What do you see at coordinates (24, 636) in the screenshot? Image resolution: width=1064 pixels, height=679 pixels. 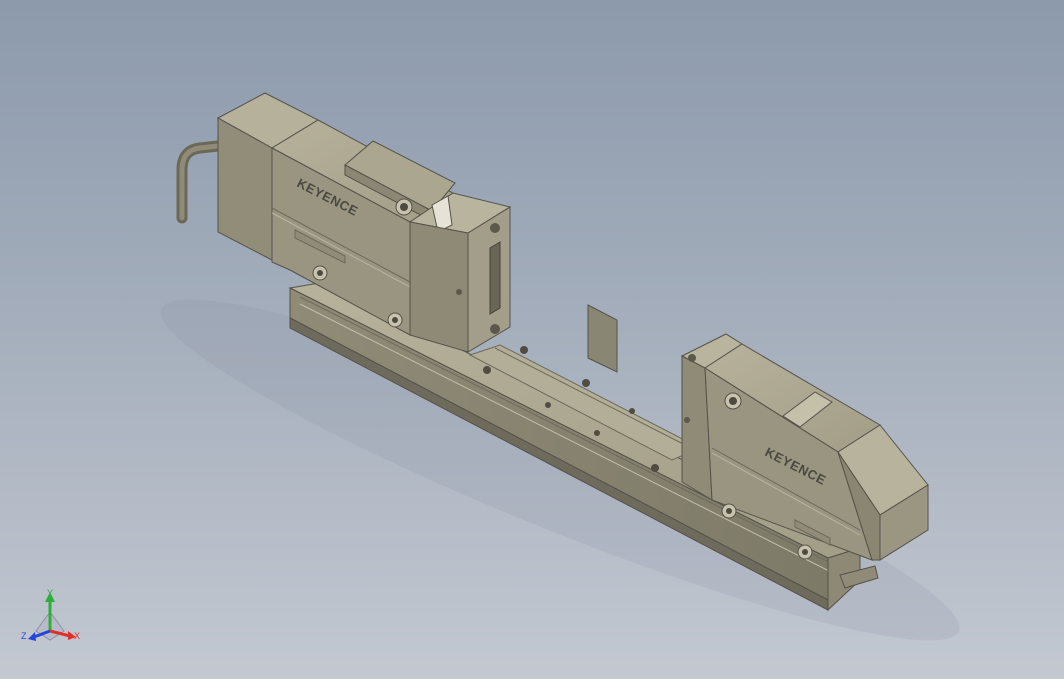 I see `z-axis-label: Z` at bounding box center [24, 636].